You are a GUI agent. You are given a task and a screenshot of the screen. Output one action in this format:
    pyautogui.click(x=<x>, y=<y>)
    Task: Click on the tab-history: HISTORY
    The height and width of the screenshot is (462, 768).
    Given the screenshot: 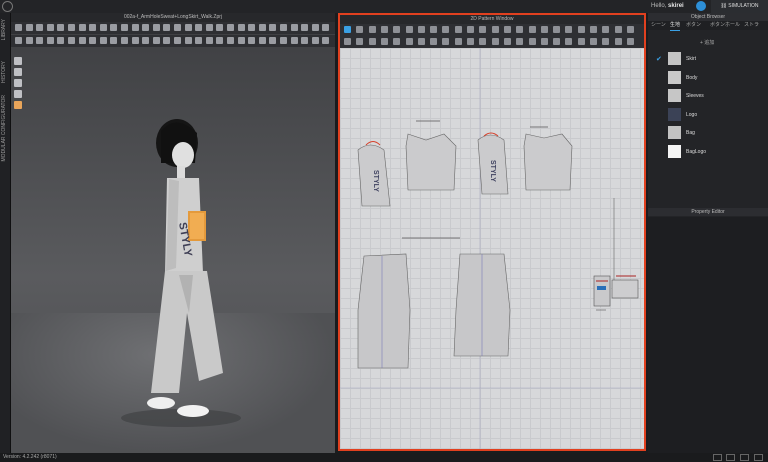 What is the action you would take?
    pyautogui.click(x=4, y=72)
    